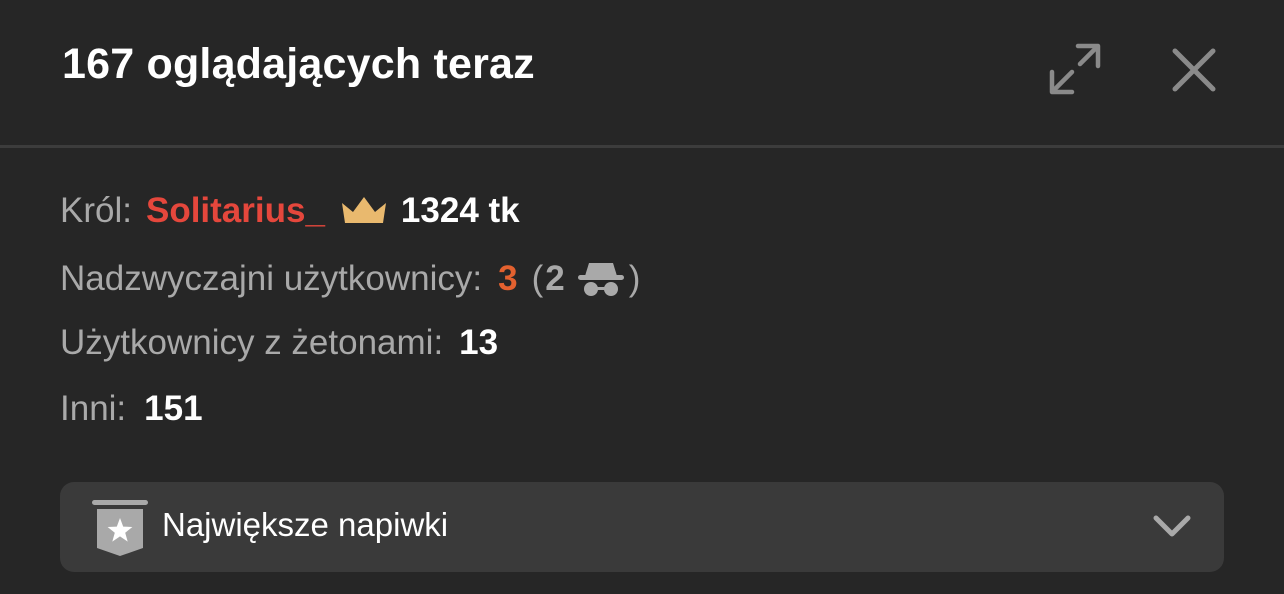 This screenshot has height=594, width=1284. I want to click on close-button, so click(1194, 70).